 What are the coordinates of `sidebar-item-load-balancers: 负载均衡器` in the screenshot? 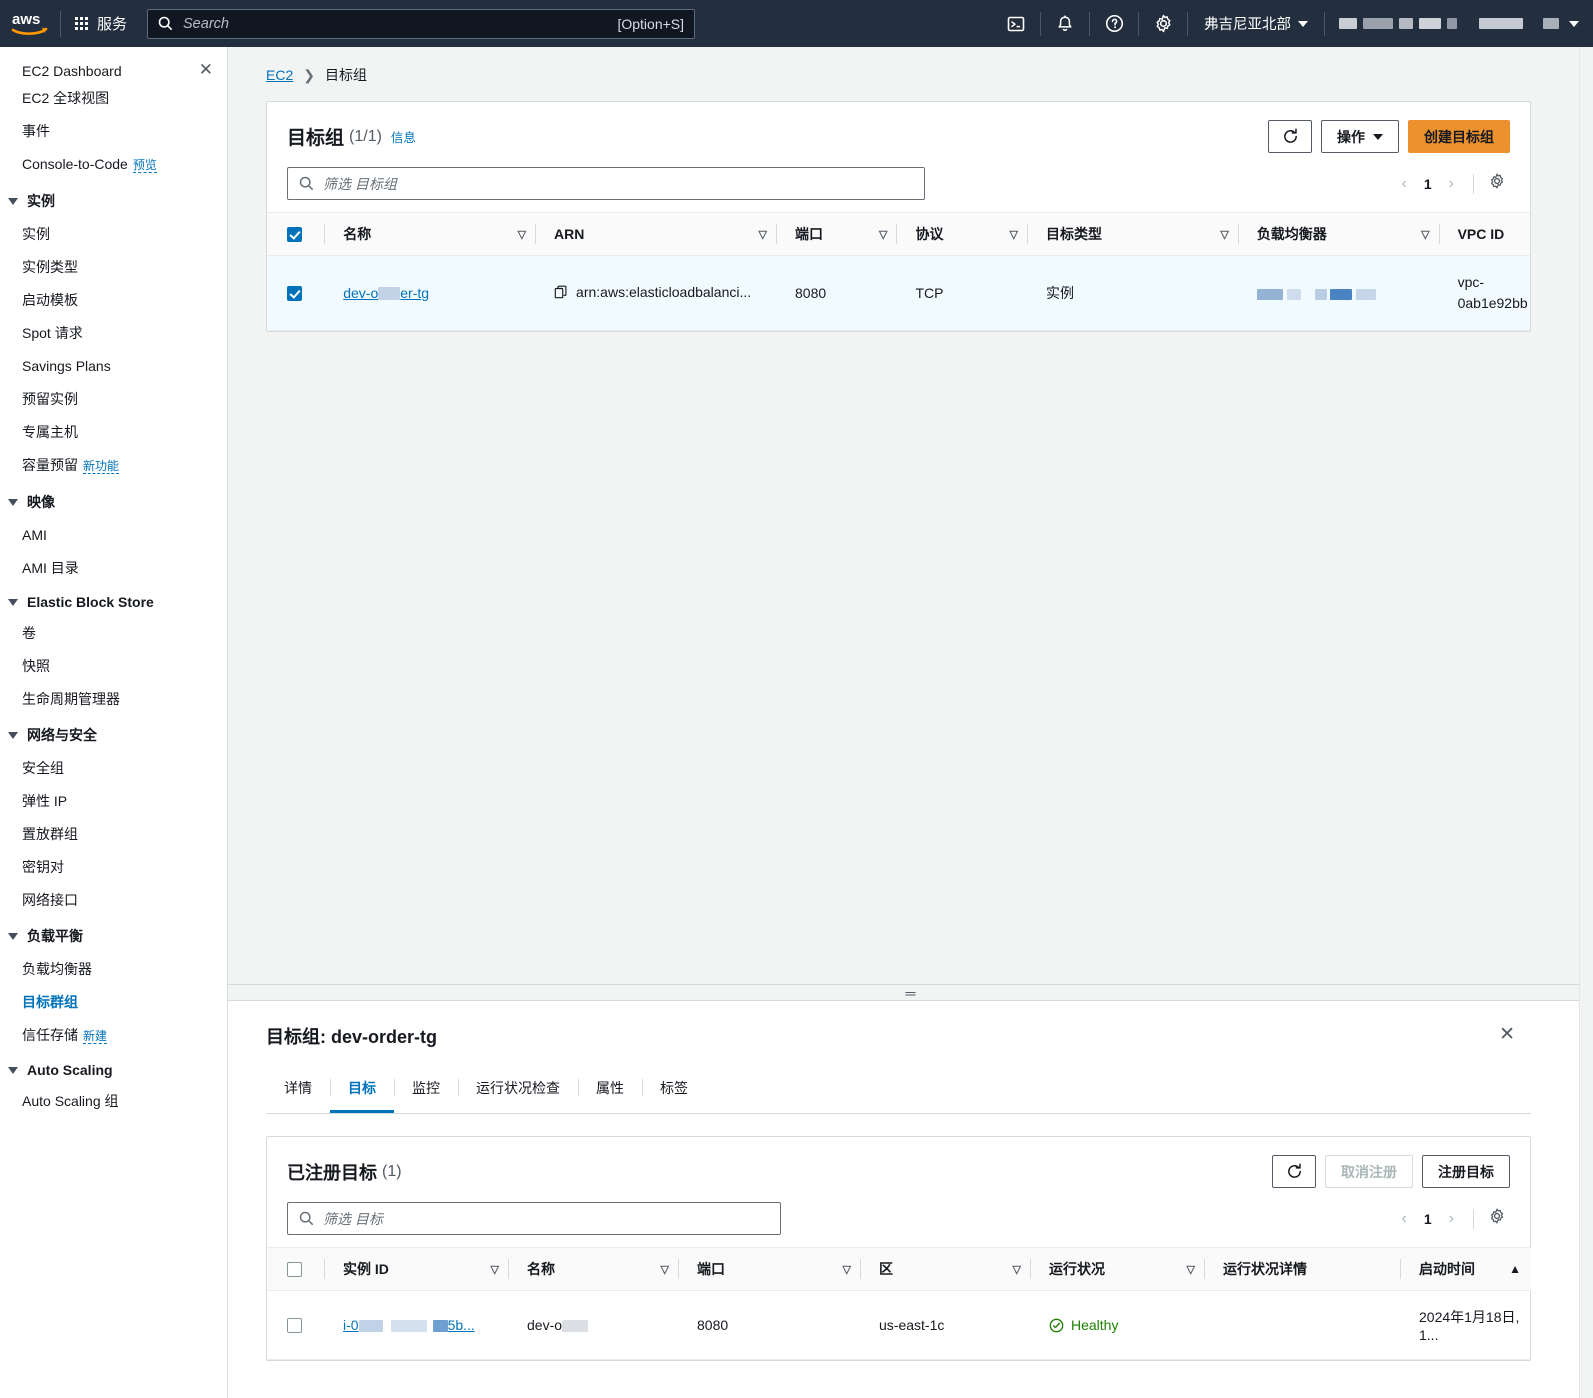 It's located at (113, 969).